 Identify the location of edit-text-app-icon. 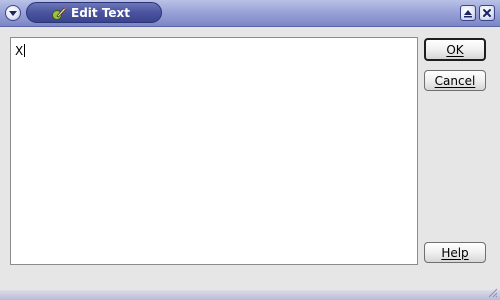
(59, 13).